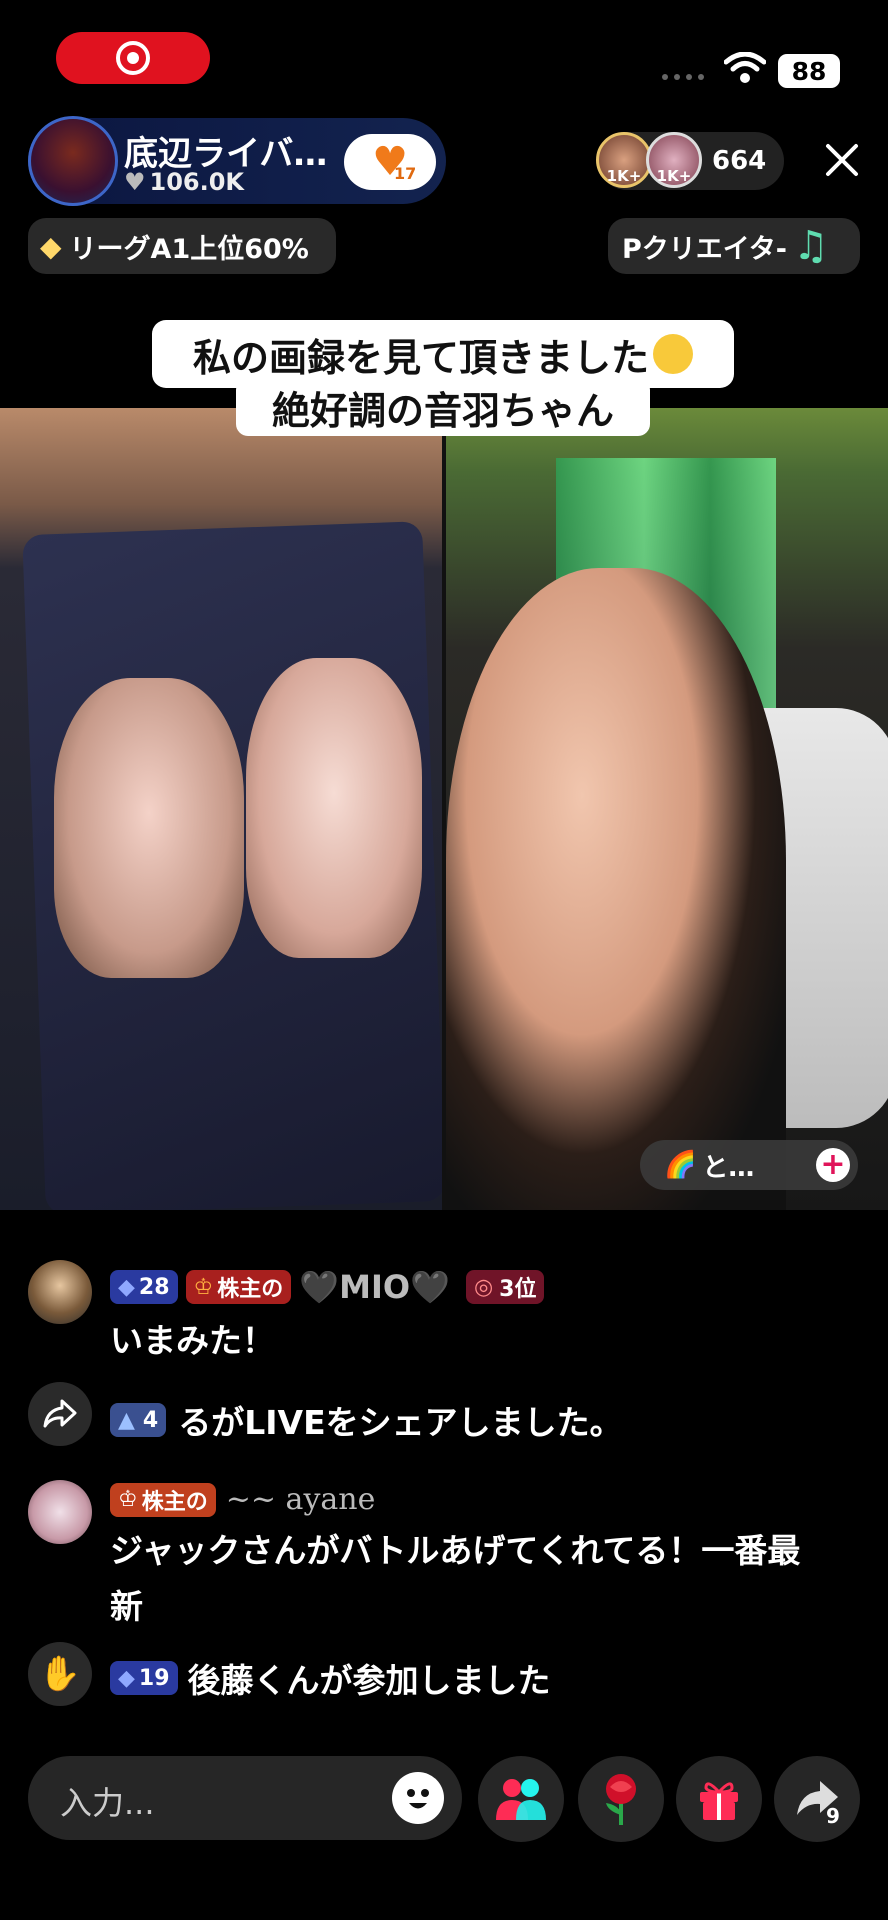  Describe the element at coordinates (842, 160) in the screenshot. I see `close-icon` at that location.